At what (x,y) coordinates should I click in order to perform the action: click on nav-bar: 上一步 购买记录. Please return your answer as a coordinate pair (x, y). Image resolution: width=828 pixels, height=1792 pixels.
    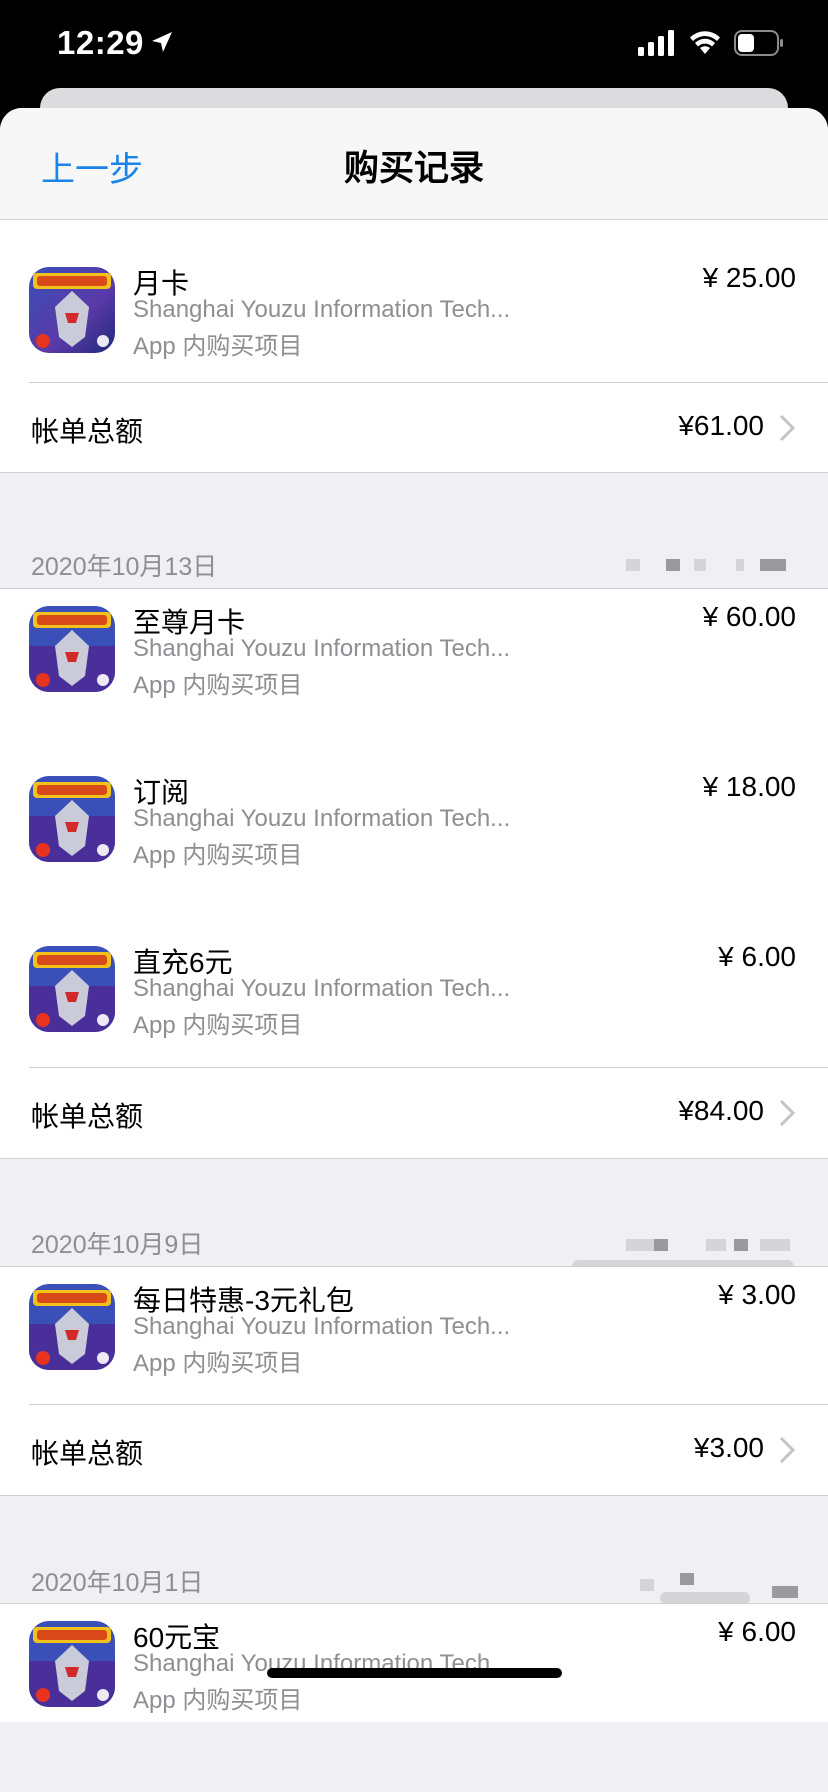
    Looking at the image, I should click on (414, 164).